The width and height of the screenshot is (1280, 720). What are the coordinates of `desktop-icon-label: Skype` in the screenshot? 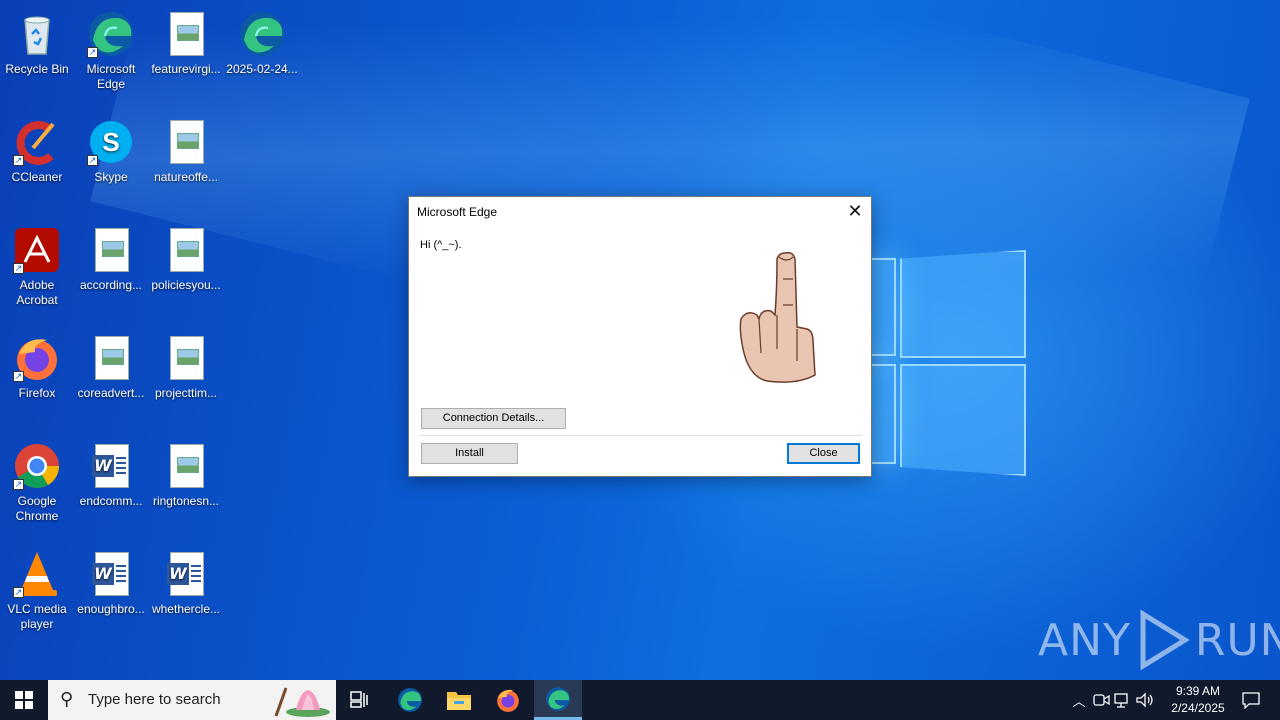 It's located at (111, 177).